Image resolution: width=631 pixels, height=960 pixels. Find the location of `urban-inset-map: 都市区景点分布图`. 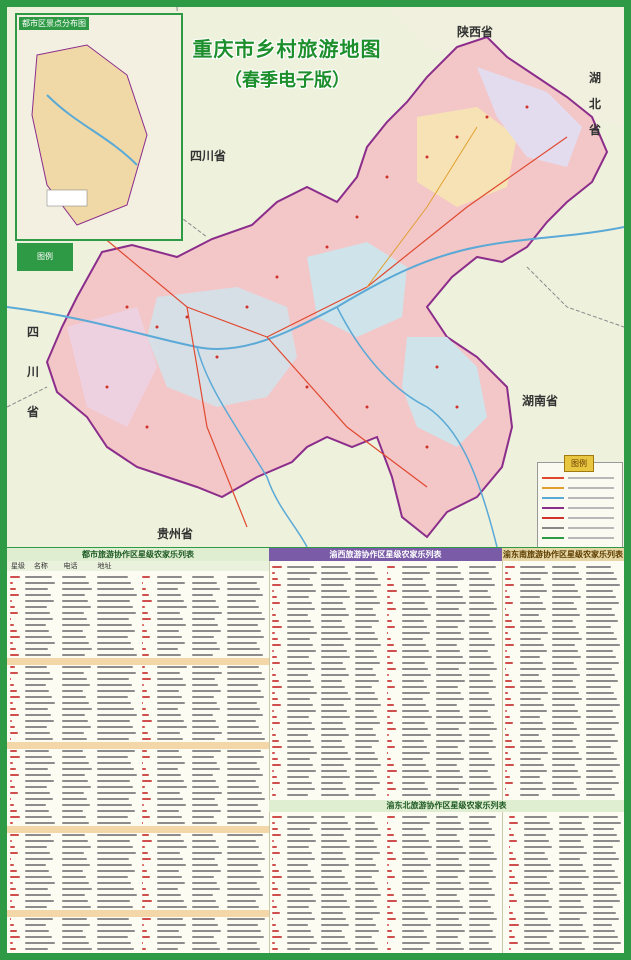

urban-inset-map: 都市区景点分布图 is located at coordinates (99, 127).